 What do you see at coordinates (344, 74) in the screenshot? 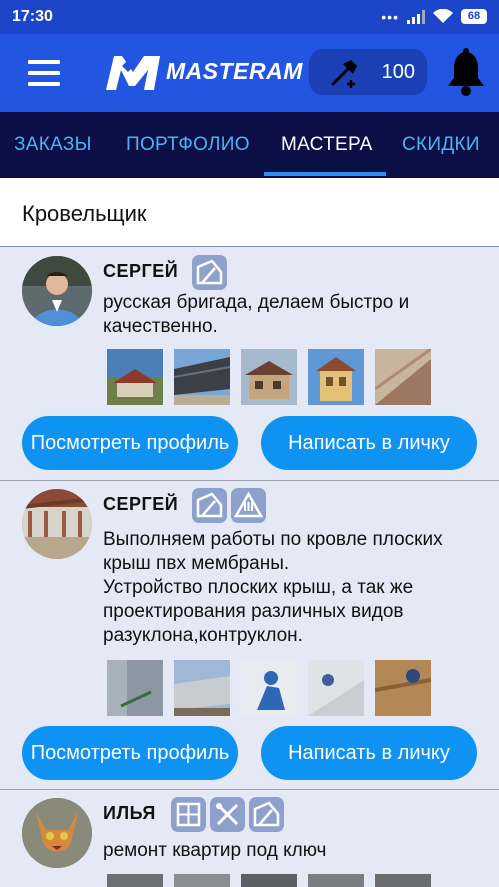
I see `hammer-plus-icon` at bounding box center [344, 74].